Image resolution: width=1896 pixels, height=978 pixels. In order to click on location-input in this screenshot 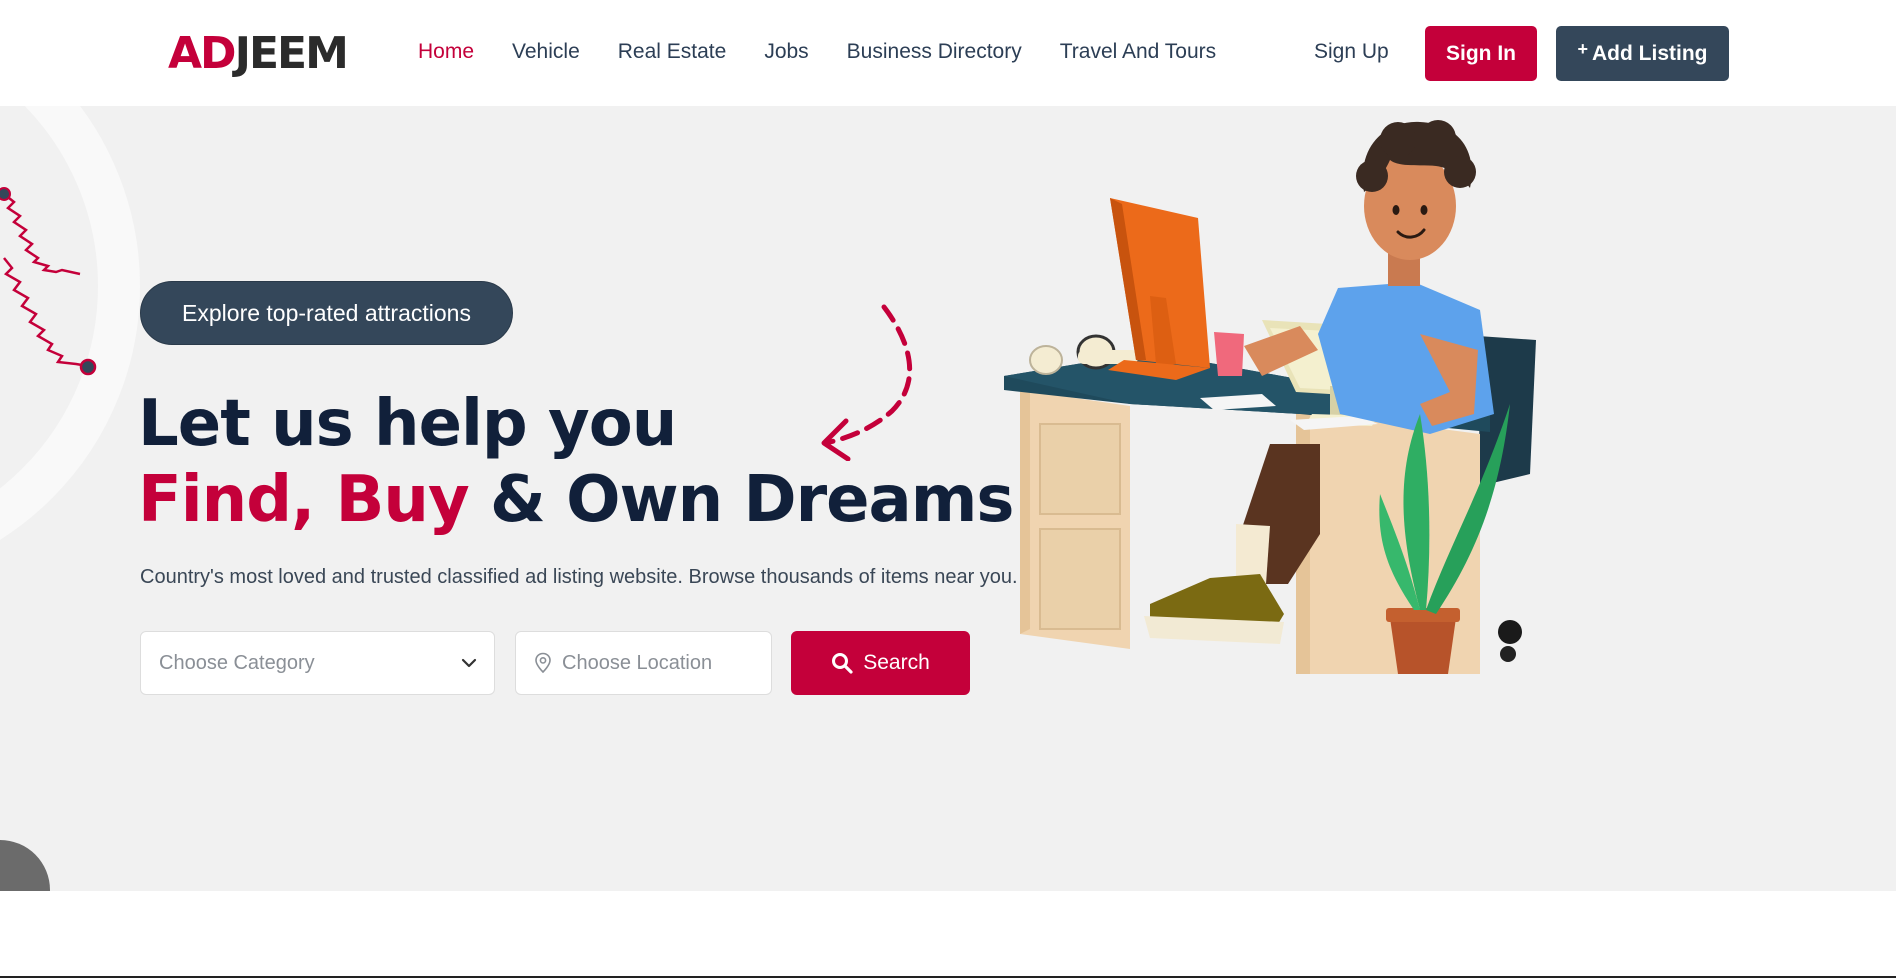, I will do `click(657, 663)`.